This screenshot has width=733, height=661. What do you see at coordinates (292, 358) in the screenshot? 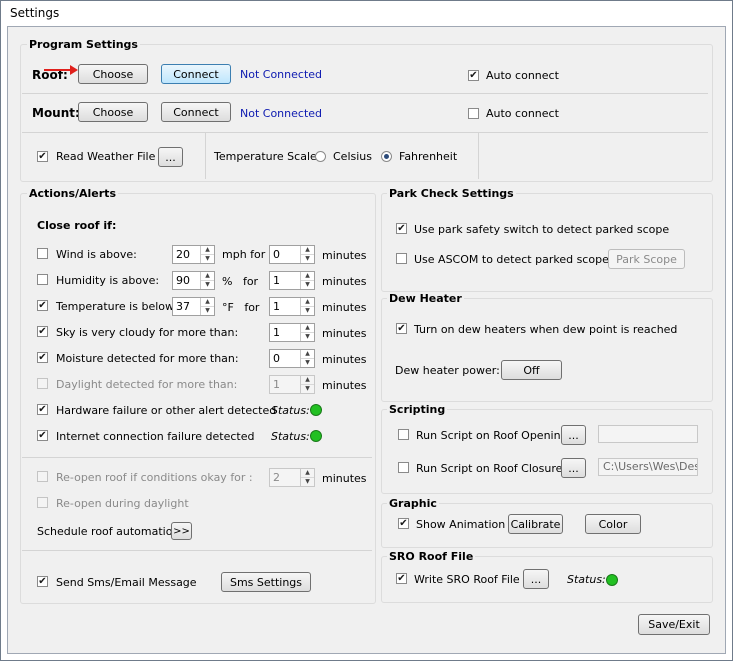
I see `moisture-minutes-stepper: 0 ▲ ▼` at bounding box center [292, 358].